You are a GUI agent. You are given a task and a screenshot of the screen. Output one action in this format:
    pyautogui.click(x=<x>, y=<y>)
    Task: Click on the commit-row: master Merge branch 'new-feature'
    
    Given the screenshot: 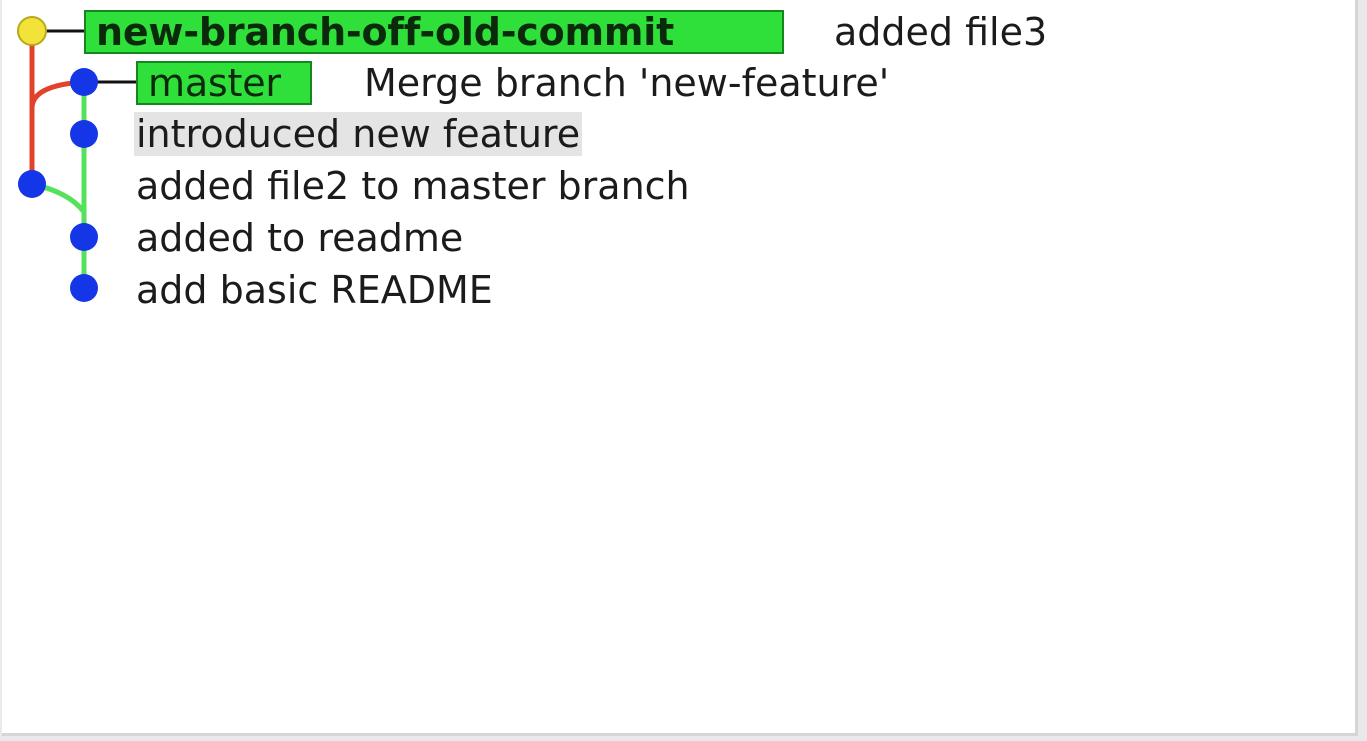 What is the action you would take?
    pyautogui.click(x=678, y=83)
    